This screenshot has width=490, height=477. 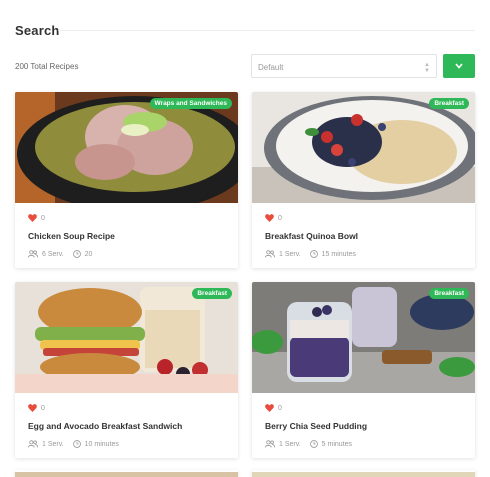 What do you see at coordinates (37, 30) in the screenshot?
I see `page-title: Search` at bounding box center [37, 30].